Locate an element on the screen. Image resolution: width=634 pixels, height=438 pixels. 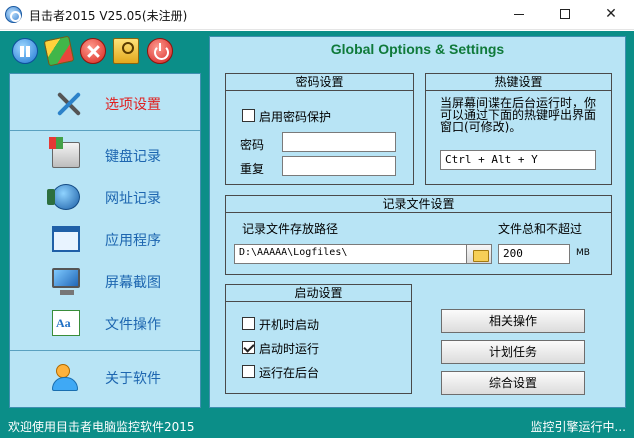
files-icon is located at coordinates (66, 323).